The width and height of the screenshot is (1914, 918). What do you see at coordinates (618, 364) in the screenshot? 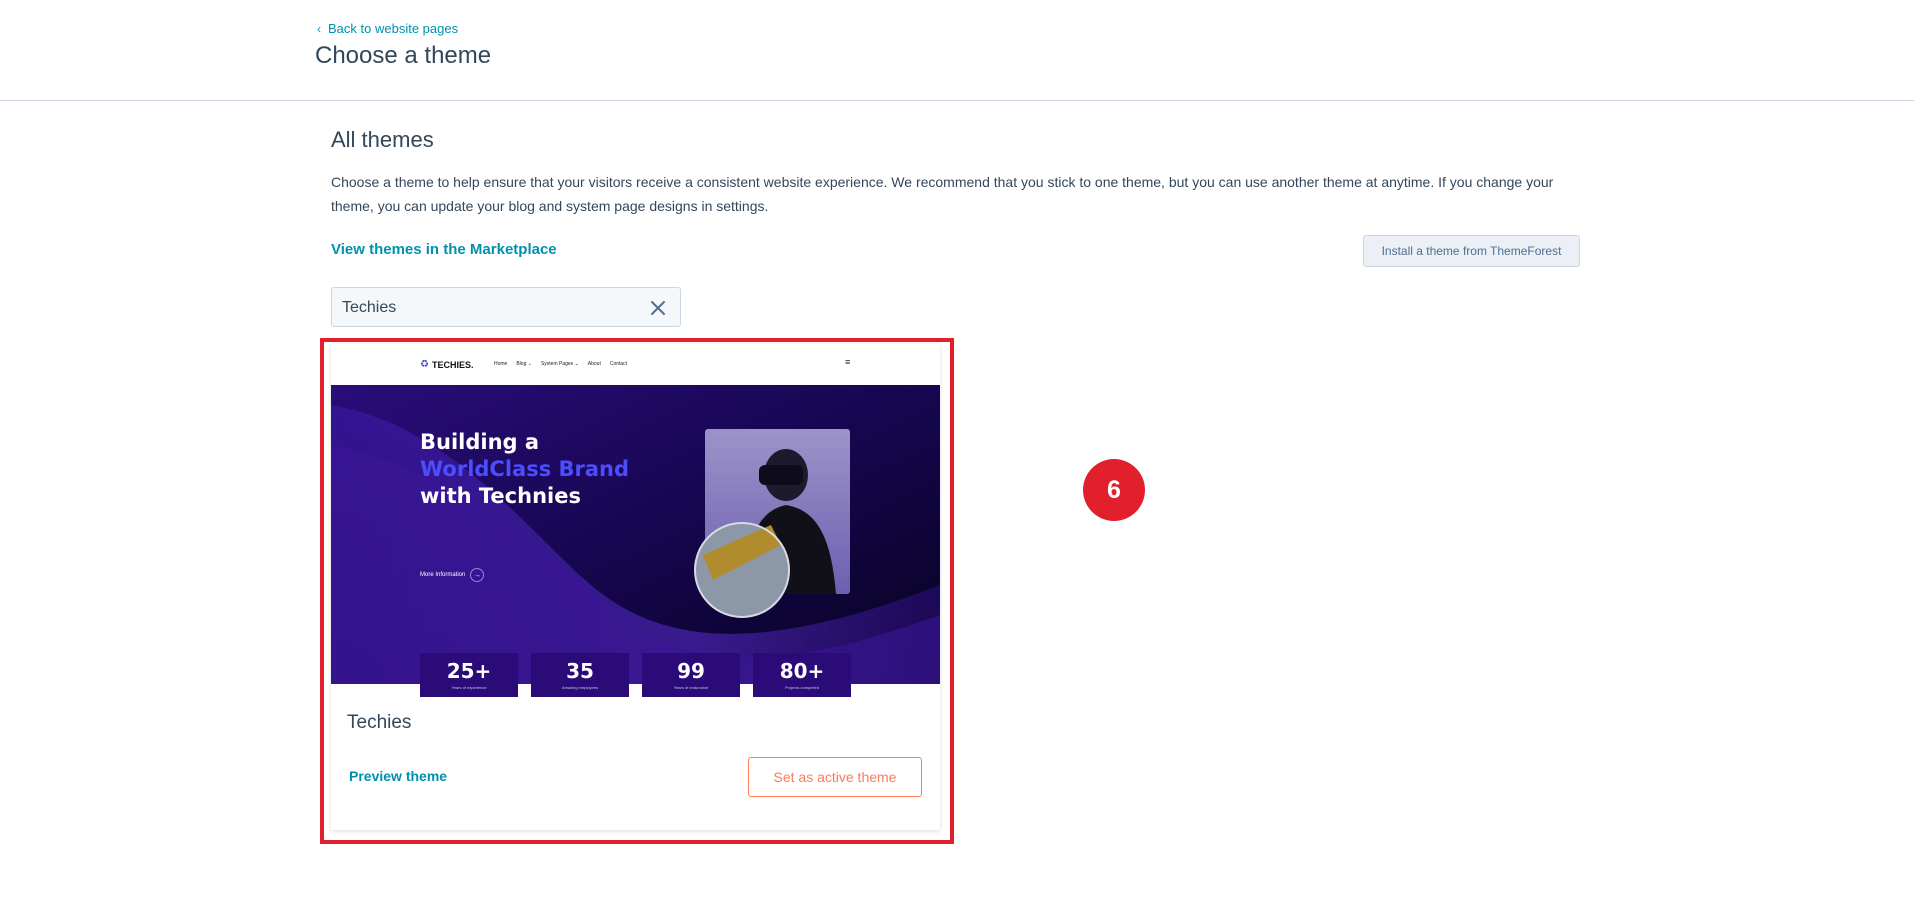
I see `thumbnail-menu-item: Contact` at bounding box center [618, 364].